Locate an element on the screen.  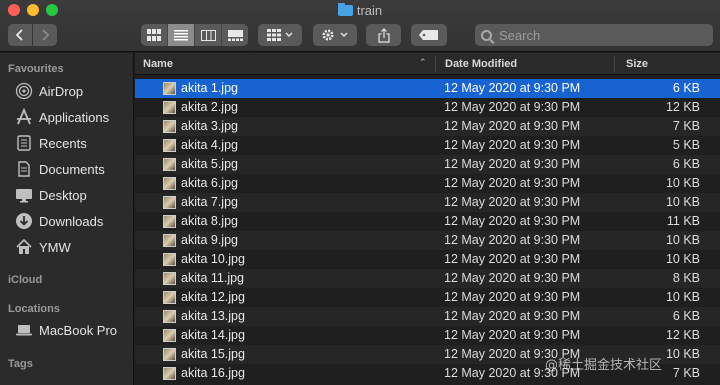
table-row: akita 11.jpg 12 May 2020 at 9:30 PM 8 KB is located at coordinates (427, 278).